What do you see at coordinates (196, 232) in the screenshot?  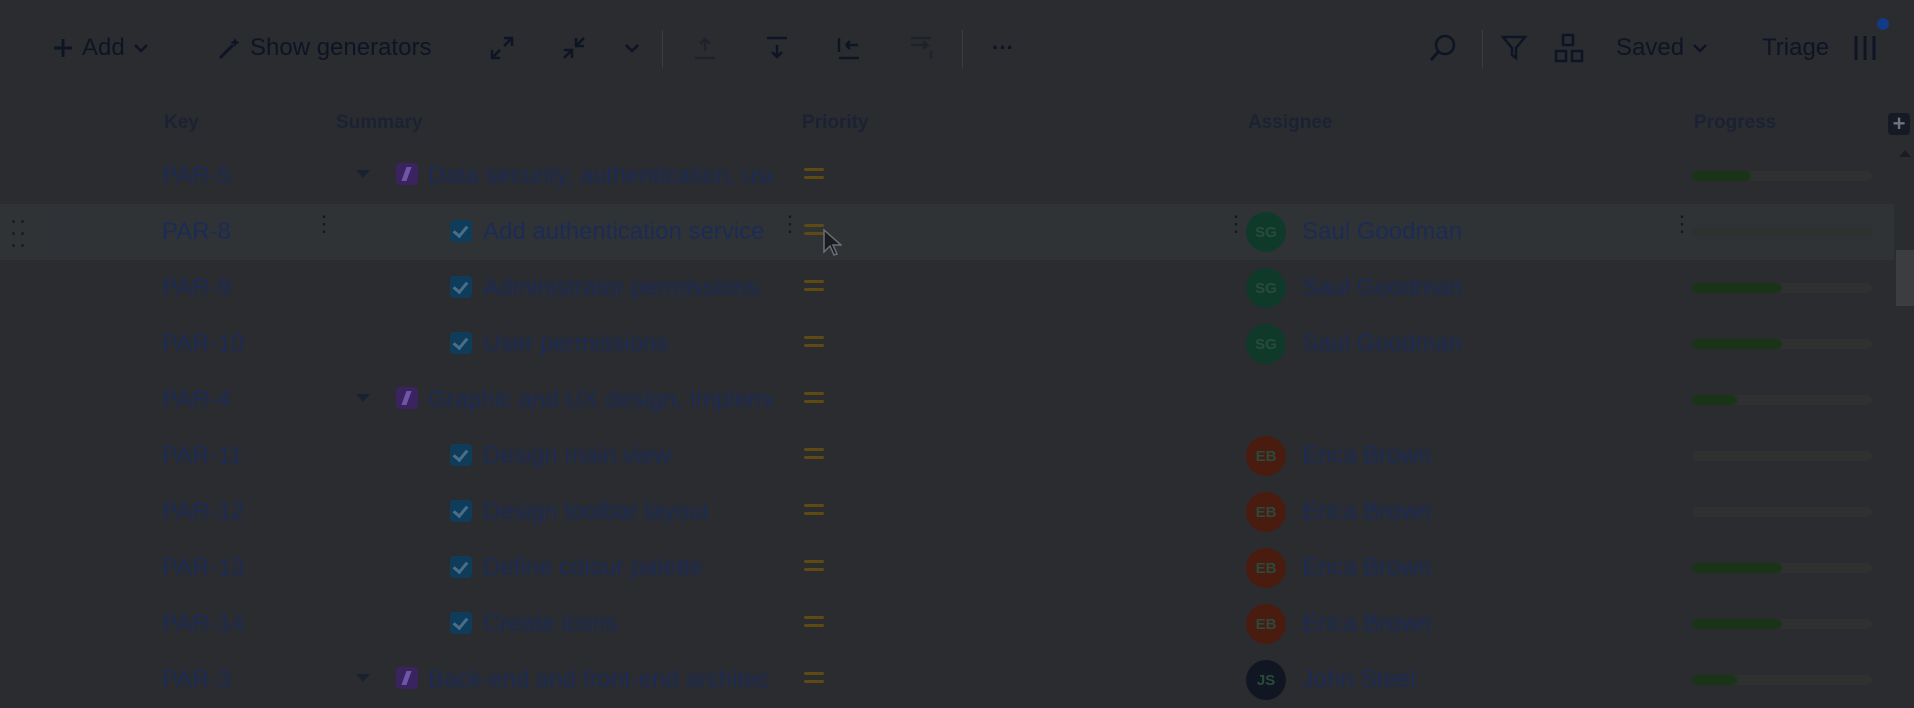 I see `issue-key: PAR-8` at bounding box center [196, 232].